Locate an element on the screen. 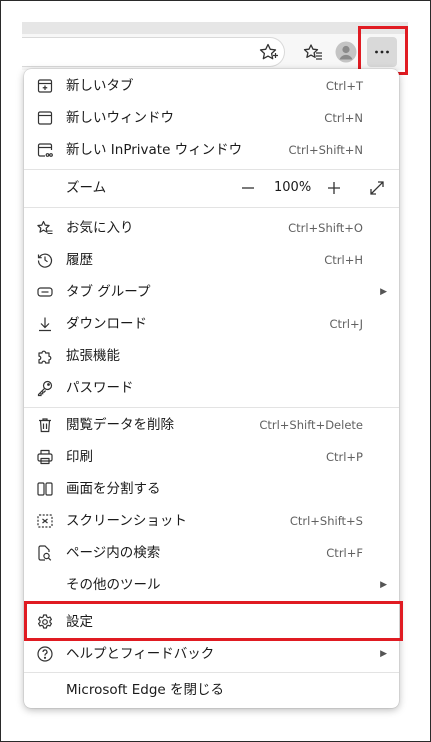 The image size is (431, 742). split-screen-label: 画面を分割する is located at coordinates (113, 489).